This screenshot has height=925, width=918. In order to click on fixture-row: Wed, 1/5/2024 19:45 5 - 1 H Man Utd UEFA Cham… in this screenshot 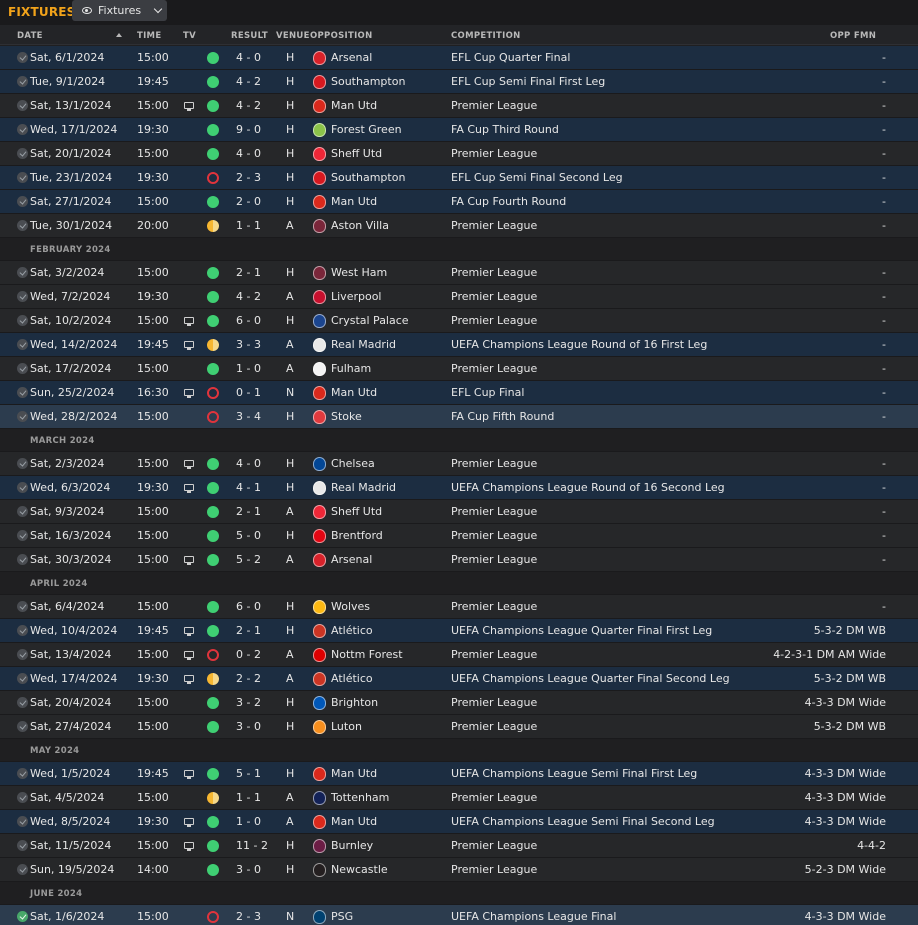, I will do `click(459, 774)`.